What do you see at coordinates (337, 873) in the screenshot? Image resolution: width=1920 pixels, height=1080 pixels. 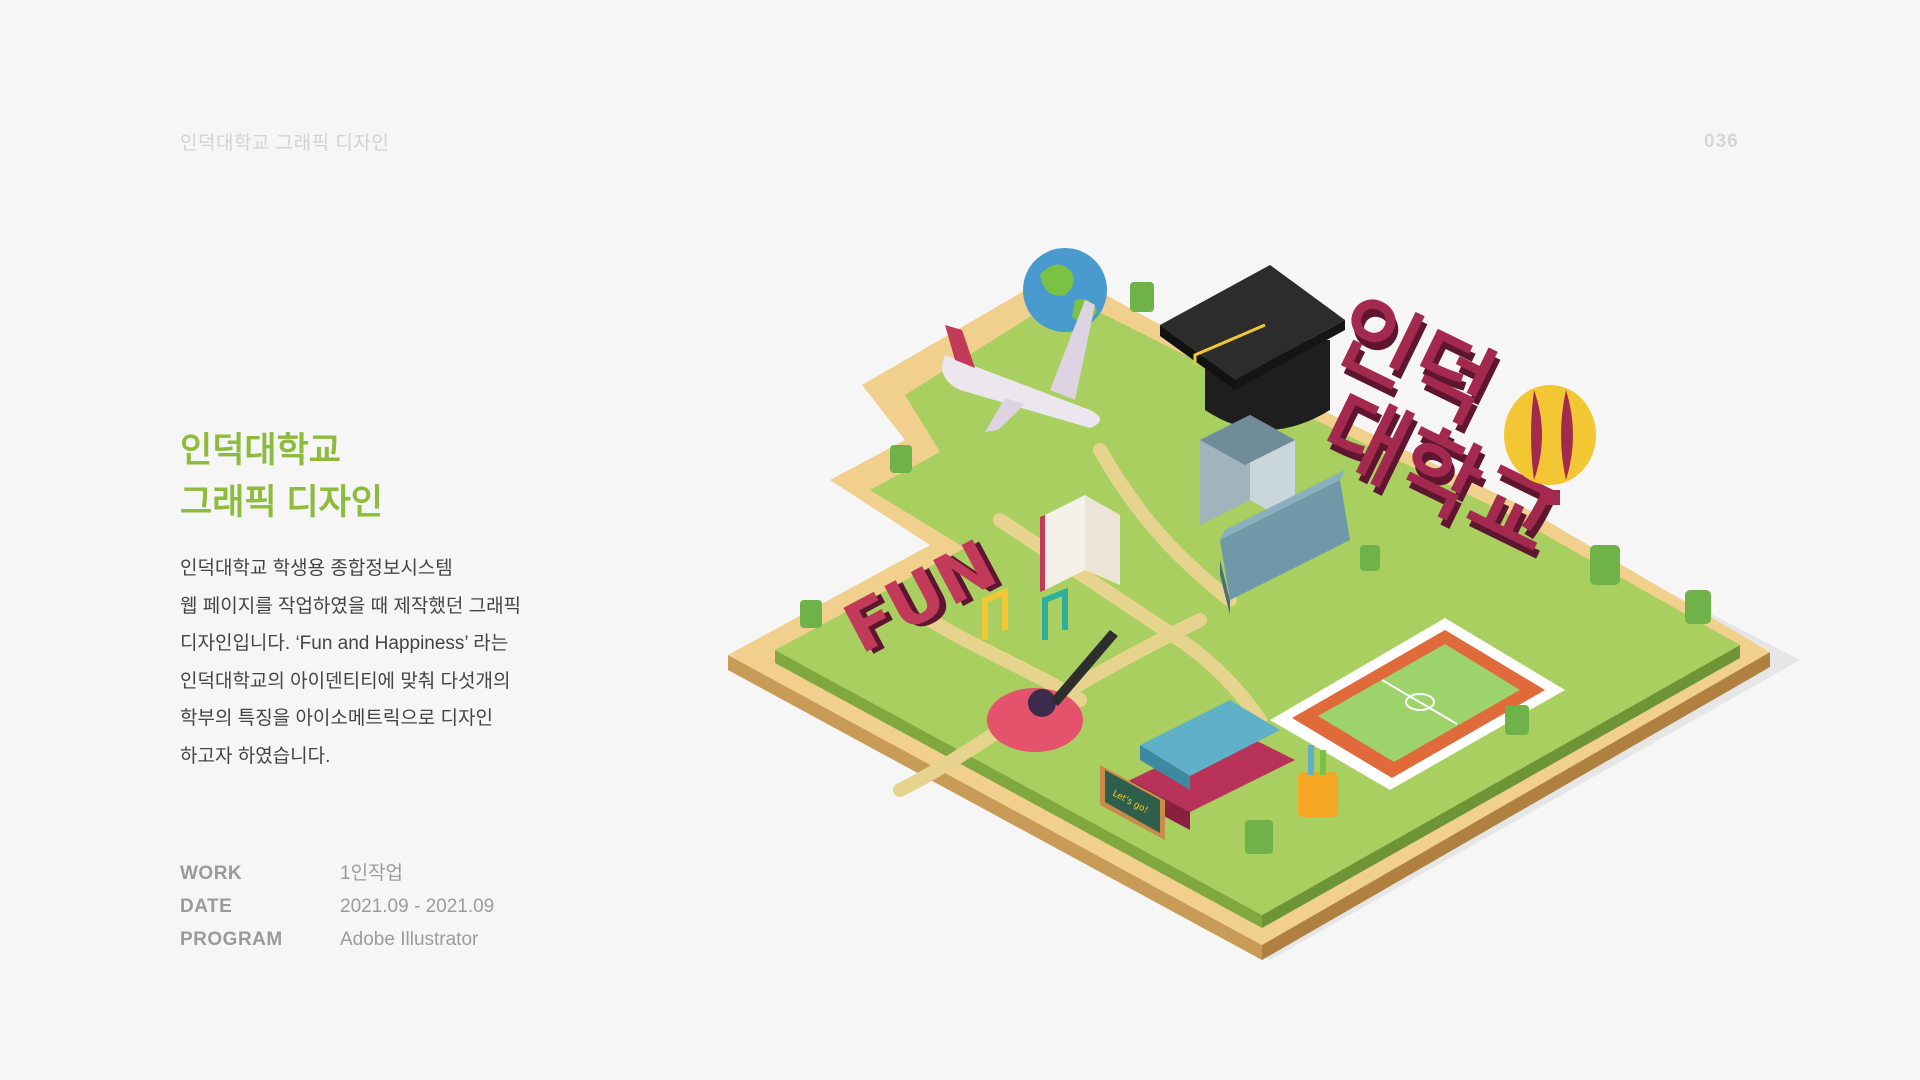 I see `meta-row-work: WORK 1인작업` at bounding box center [337, 873].